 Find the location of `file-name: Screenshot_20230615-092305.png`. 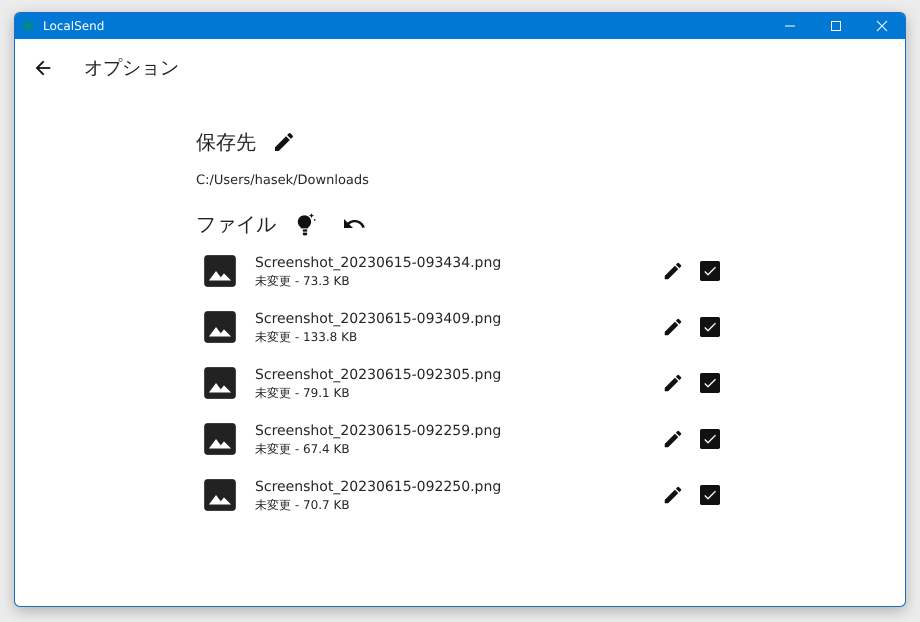

file-name: Screenshot_20230615-092305.png is located at coordinates (378, 375).